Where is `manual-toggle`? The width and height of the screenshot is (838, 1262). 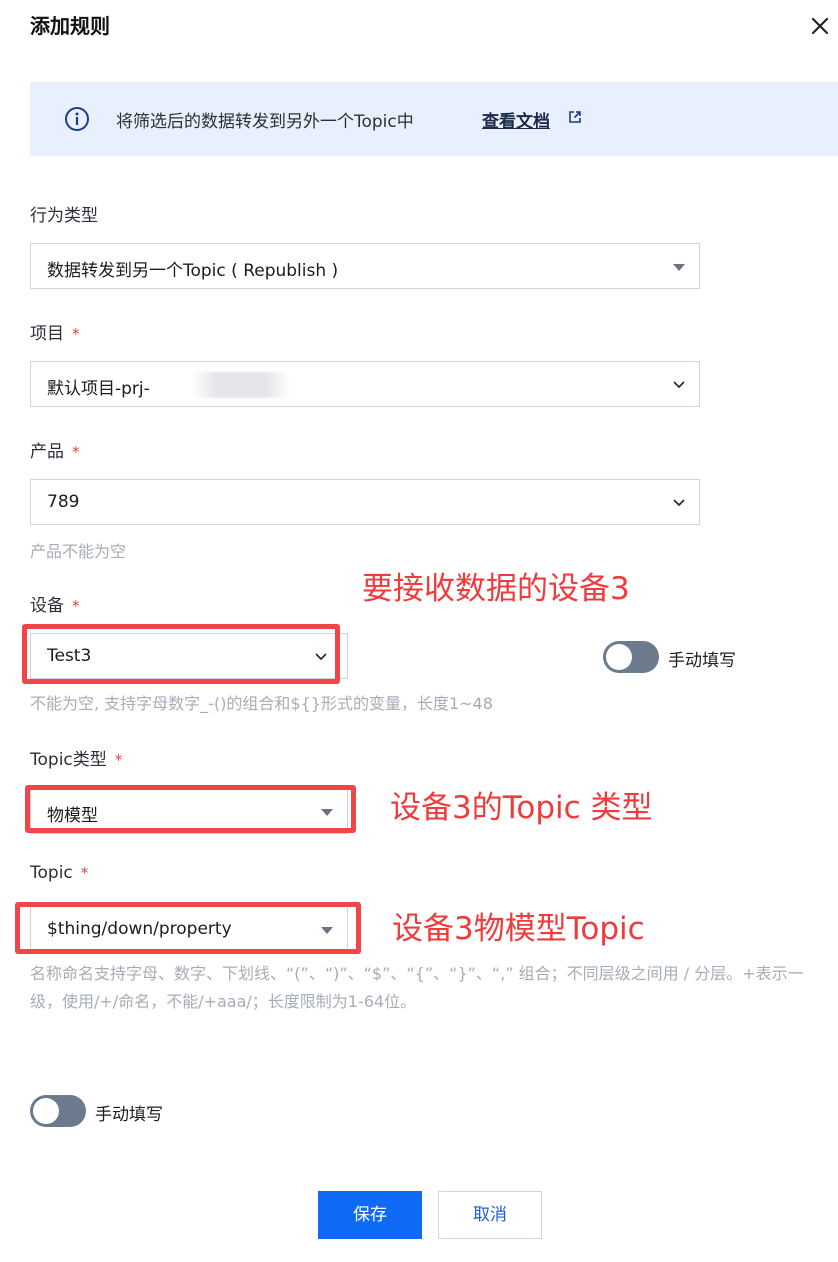
manual-toggle is located at coordinates (58, 1111).